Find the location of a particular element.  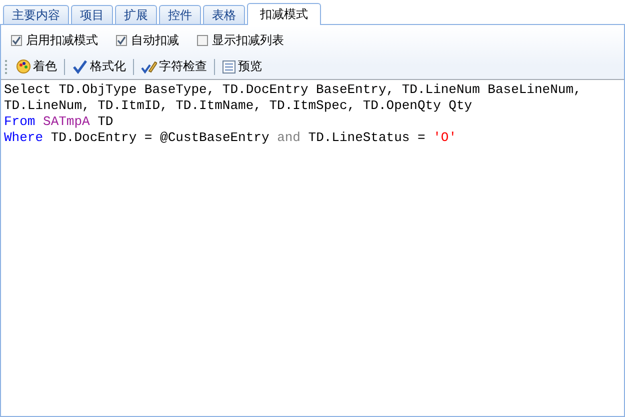

toolbar-button: 字符检查 is located at coordinates (174, 66).